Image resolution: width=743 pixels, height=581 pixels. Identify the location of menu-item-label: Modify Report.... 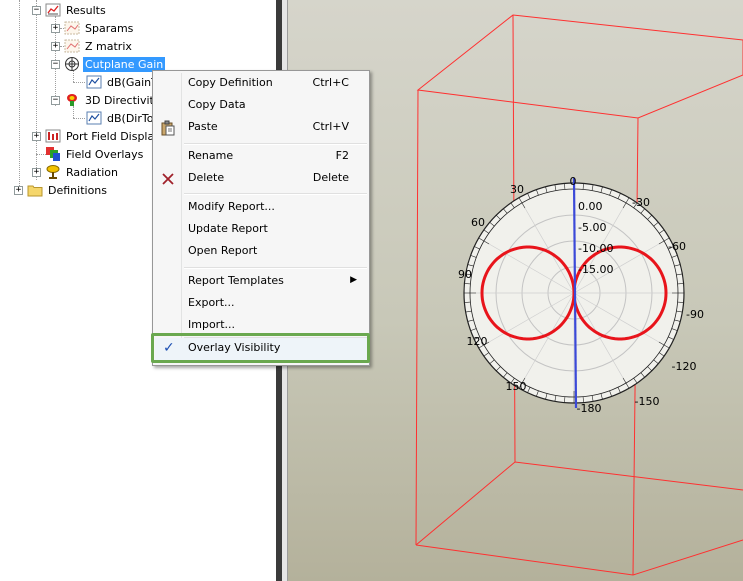
(231, 206).